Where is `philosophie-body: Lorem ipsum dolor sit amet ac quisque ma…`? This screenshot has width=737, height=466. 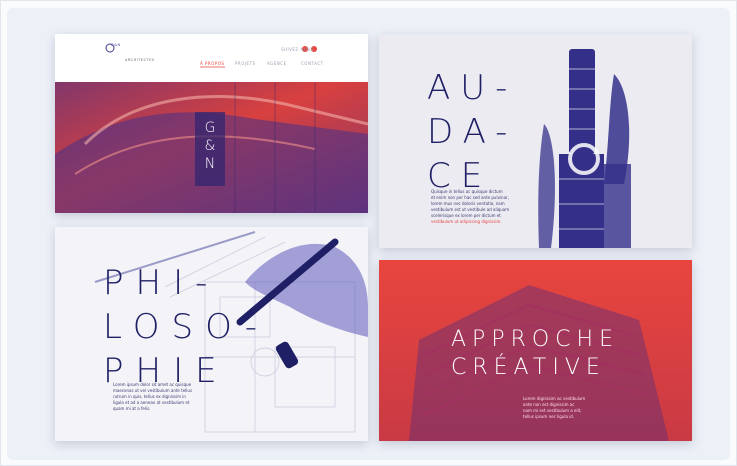 philosophie-body: Lorem ipsum dolor sit amet ac quisque ma… is located at coordinates (173, 397).